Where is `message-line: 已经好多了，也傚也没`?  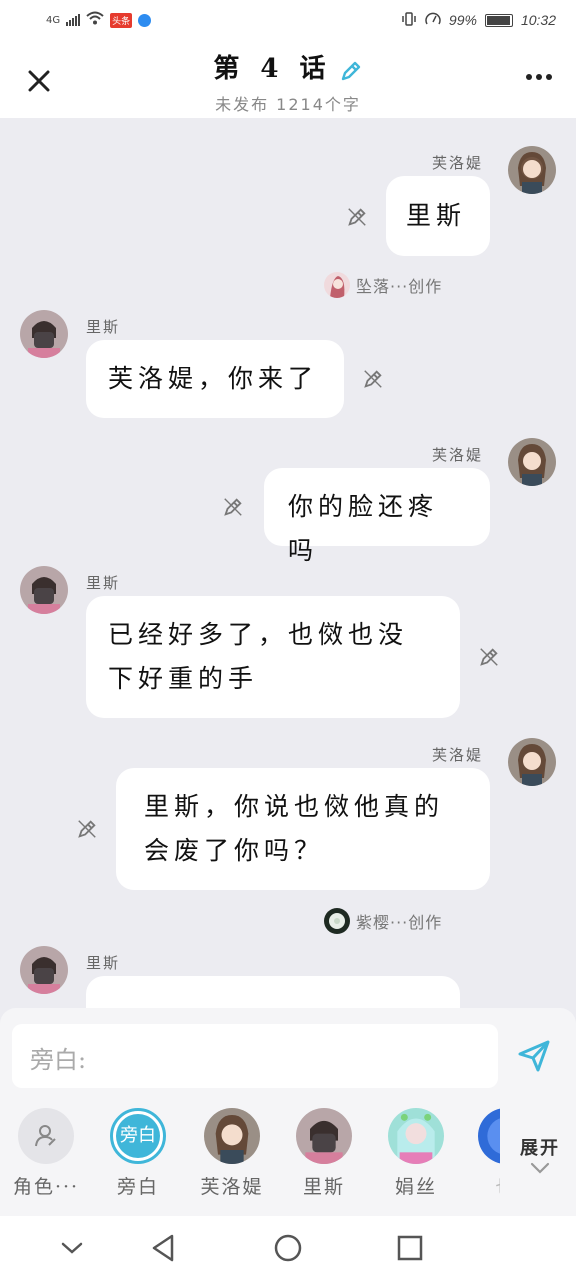
message-line: 已经好多了，也傚也没 is located at coordinates (258, 634).